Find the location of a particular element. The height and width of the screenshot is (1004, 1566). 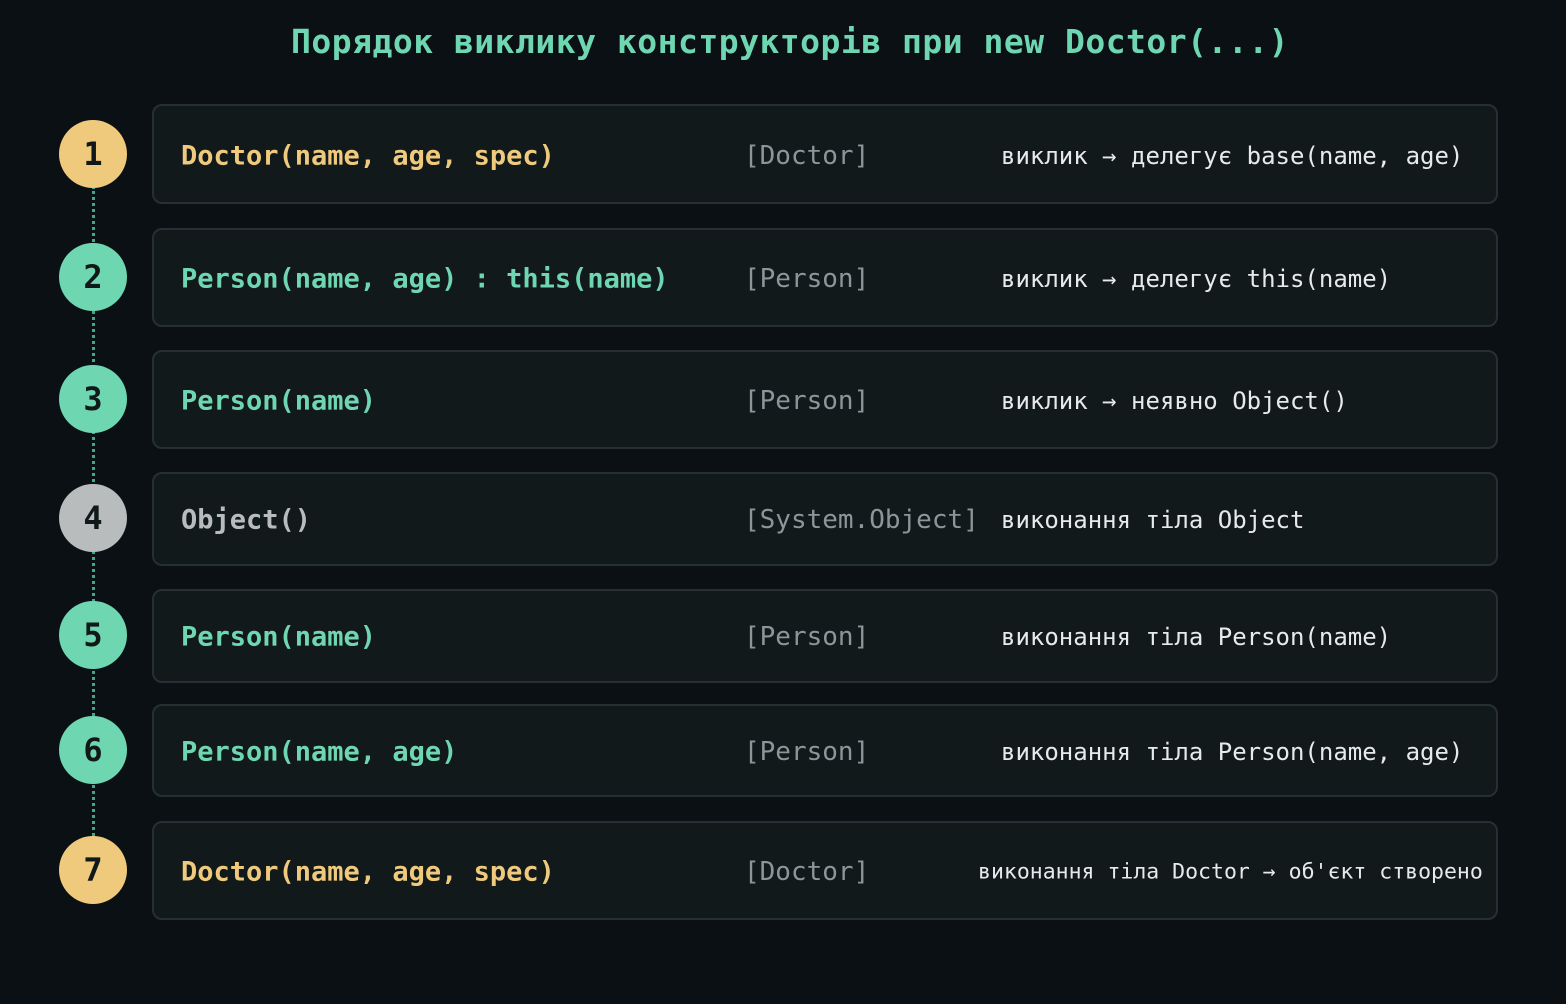

step-number-badge: 6 is located at coordinates (93, 750).